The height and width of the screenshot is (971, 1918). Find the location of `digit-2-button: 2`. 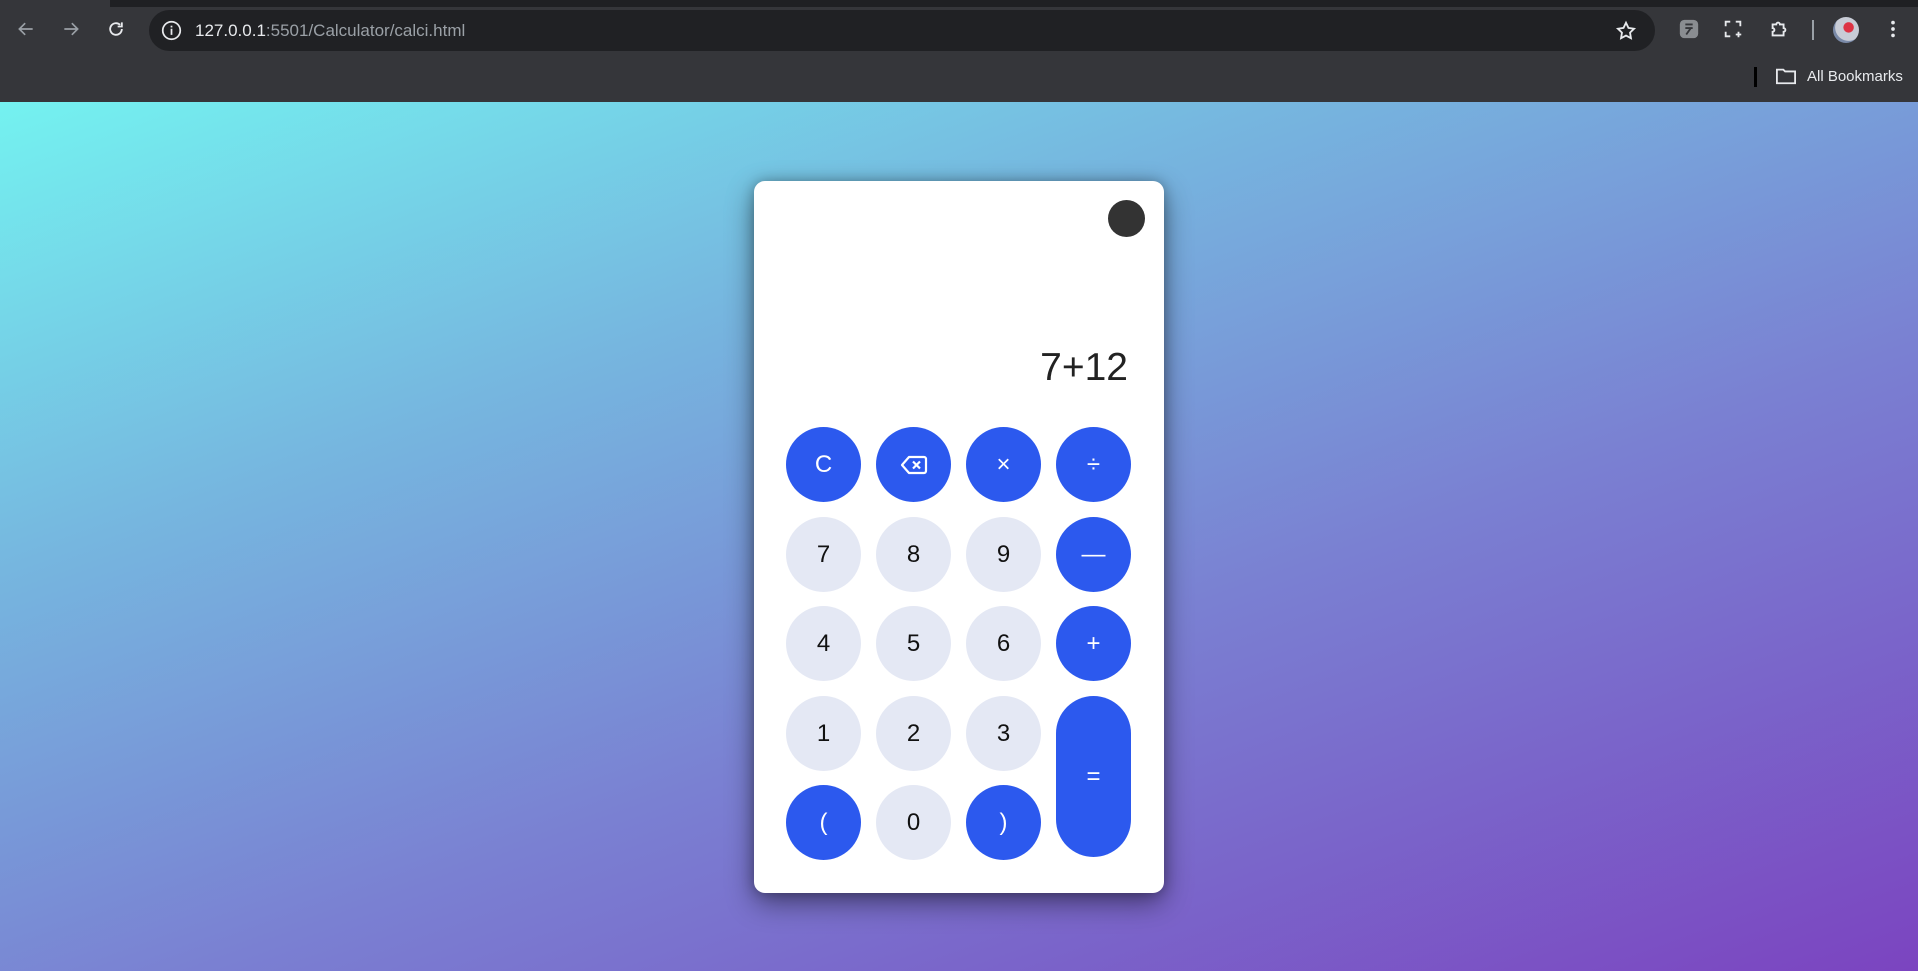

digit-2-button: 2 is located at coordinates (913, 733).